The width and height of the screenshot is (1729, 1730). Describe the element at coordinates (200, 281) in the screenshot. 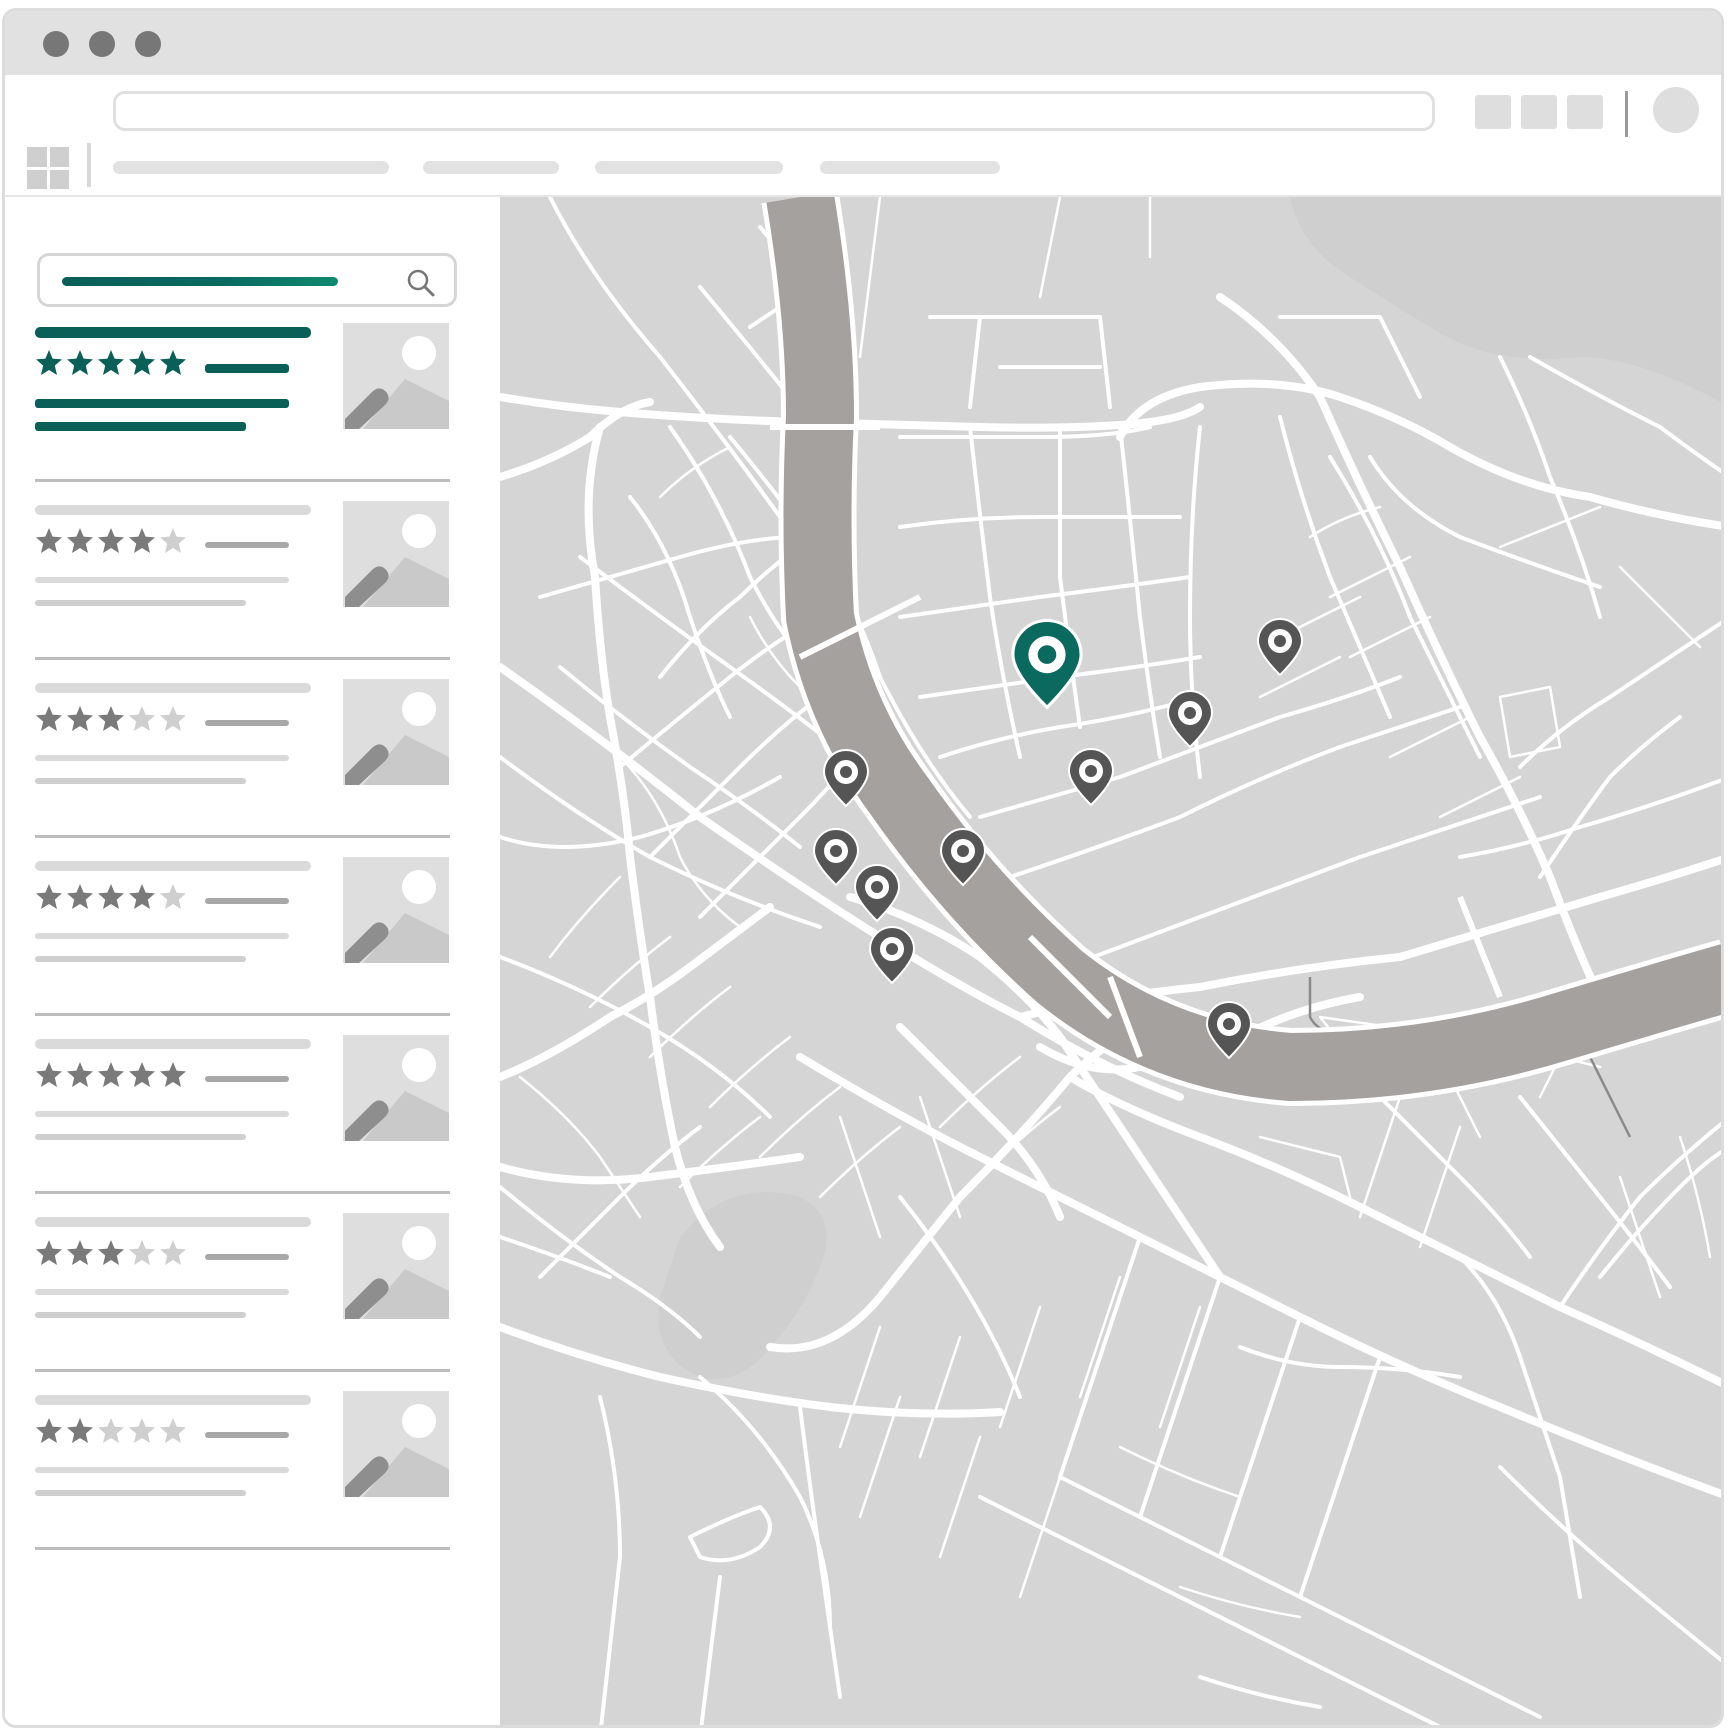

I see `search-input` at that location.